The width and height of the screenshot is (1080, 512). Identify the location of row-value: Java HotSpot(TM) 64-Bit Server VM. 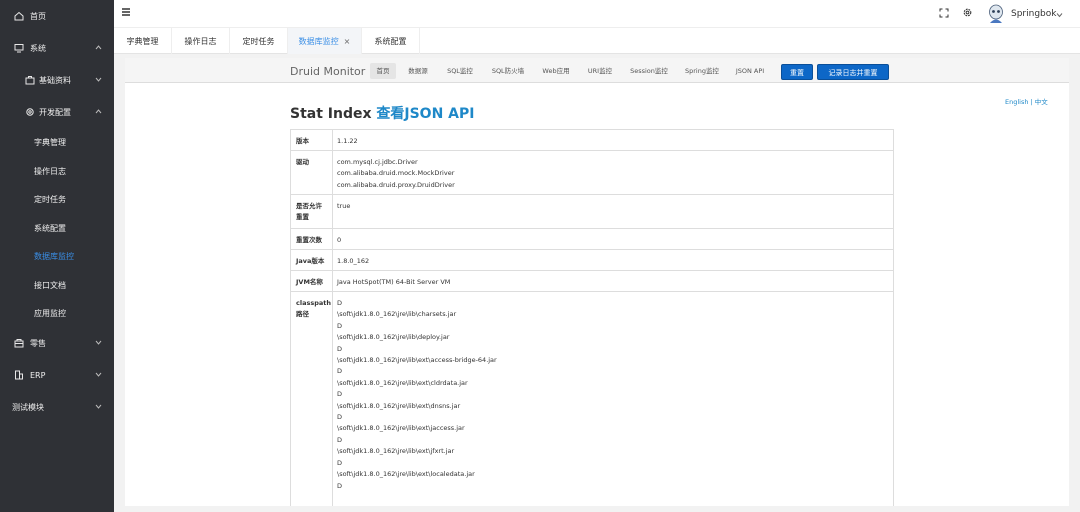
(615, 282).